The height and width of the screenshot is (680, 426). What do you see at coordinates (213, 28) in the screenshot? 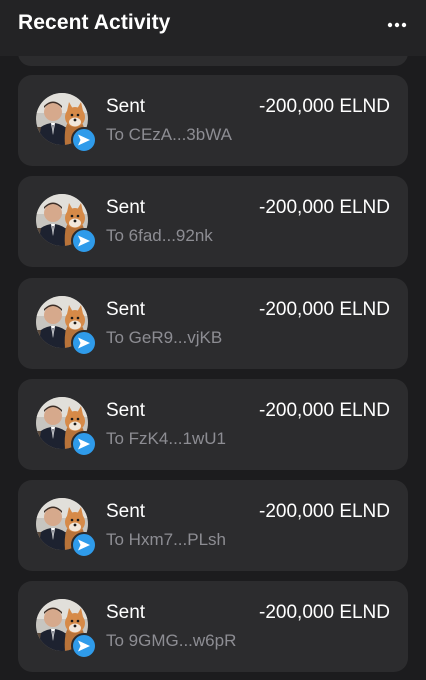
I see `header: Recent Activity` at bounding box center [213, 28].